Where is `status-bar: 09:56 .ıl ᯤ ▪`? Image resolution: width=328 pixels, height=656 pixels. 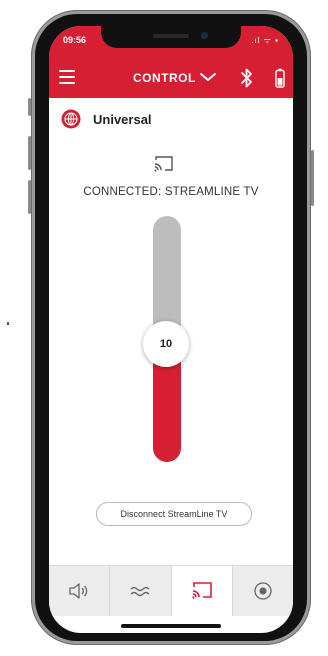
status-bar: 09:56 .ıl ᯤ ▪ is located at coordinates (171, 42).